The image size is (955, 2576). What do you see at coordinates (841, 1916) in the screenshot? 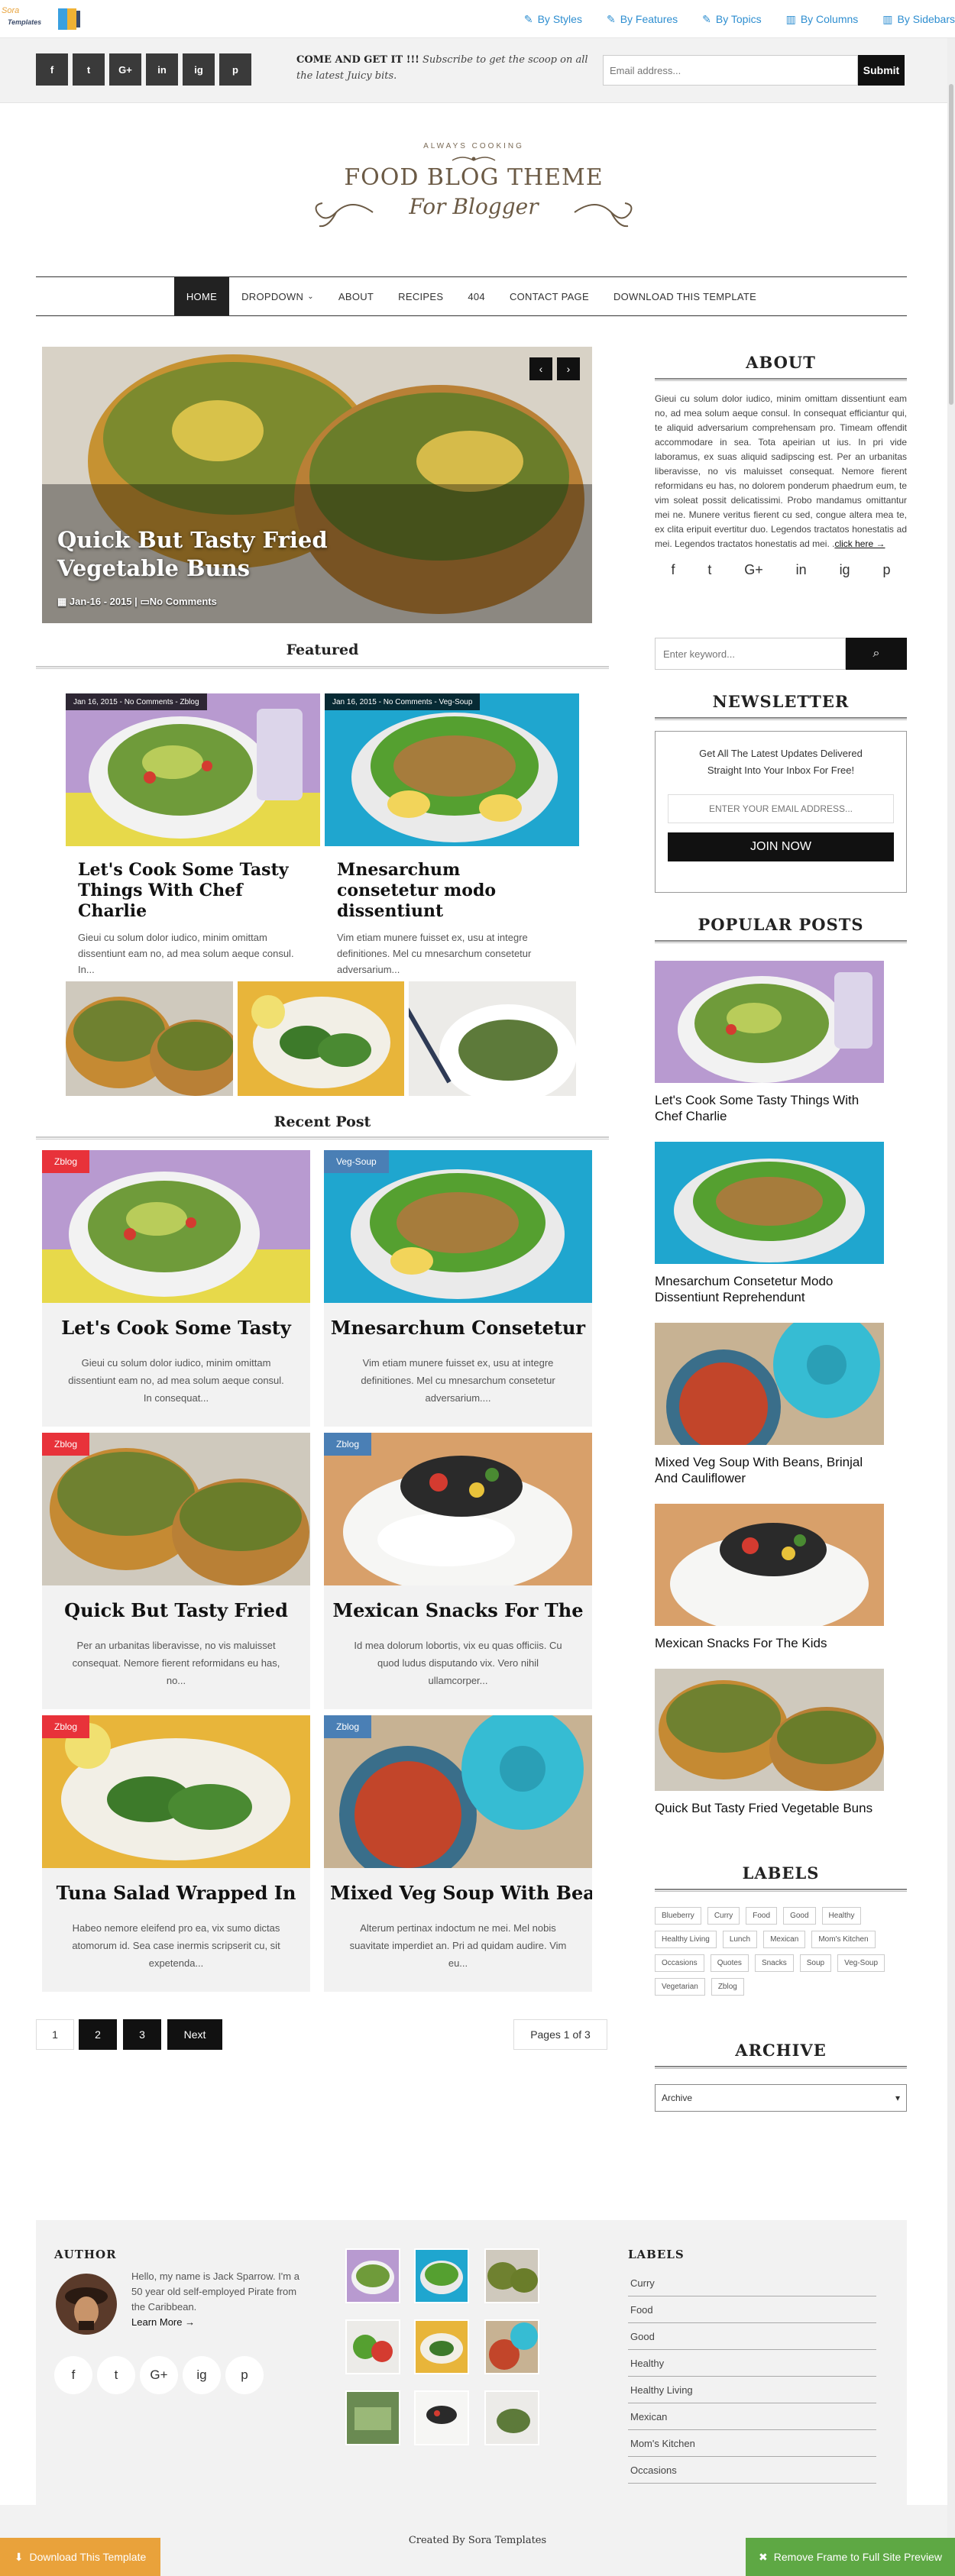
I see `label-tag: Healthy` at bounding box center [841, 1916].